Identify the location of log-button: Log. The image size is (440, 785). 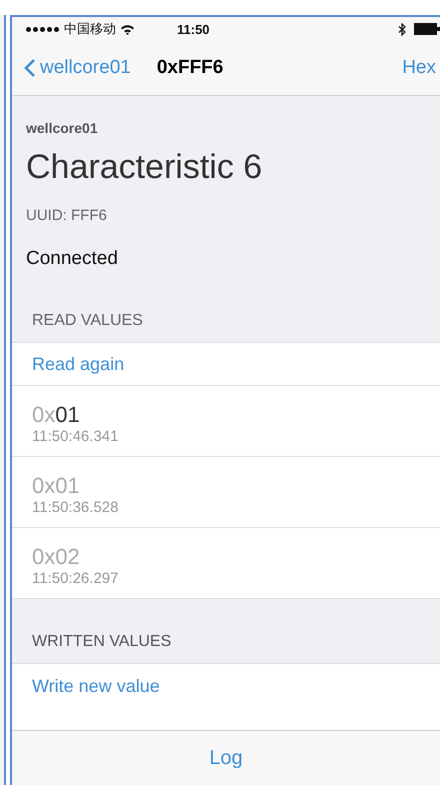
(226, 758).